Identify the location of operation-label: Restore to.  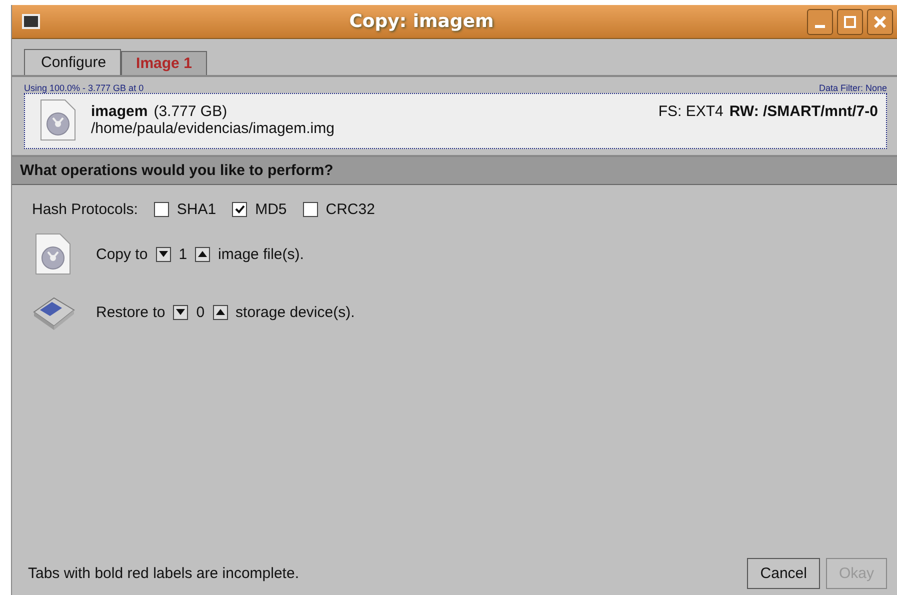
(131, 312).